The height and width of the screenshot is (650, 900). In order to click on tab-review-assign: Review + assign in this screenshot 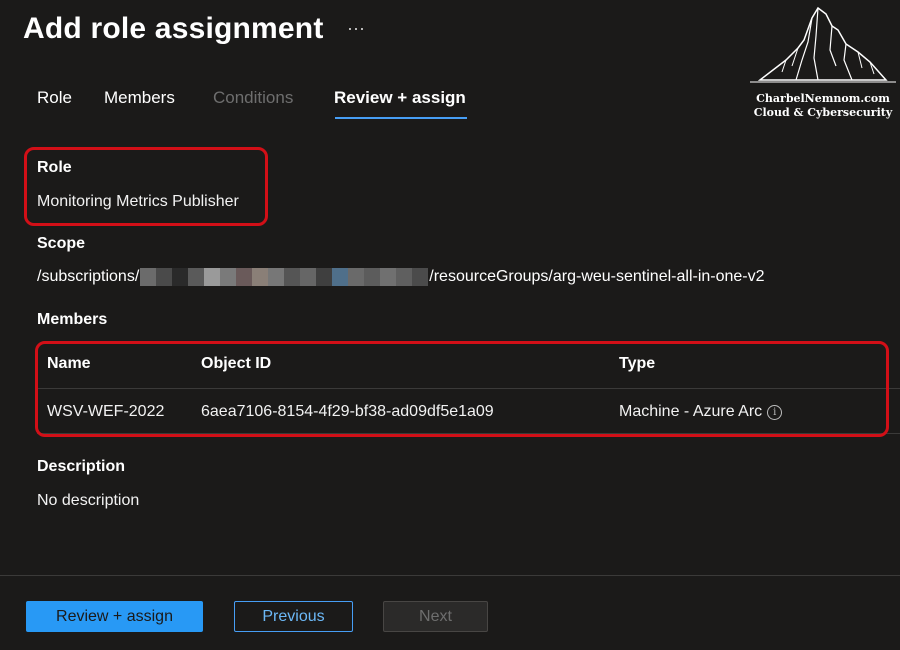, I will do `click(400, 98)`.